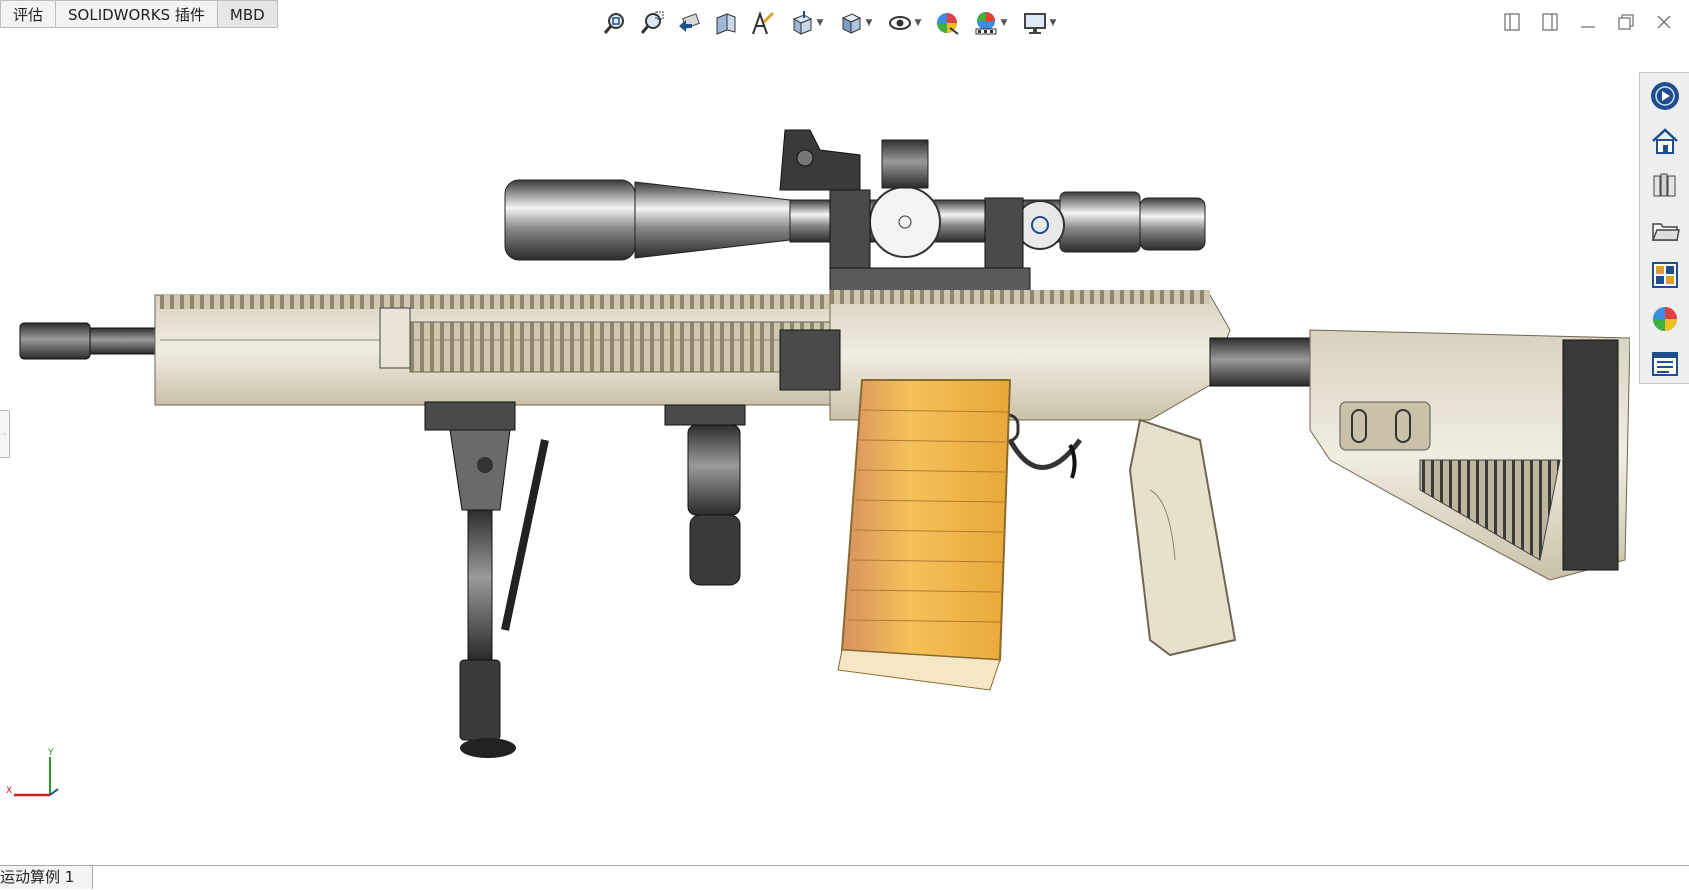 The image size is (1689, 890). What do you see at coordinates (947, 23) in the screenshot?
I see `edit-appearance-icon` at bounding box center [947, 23].